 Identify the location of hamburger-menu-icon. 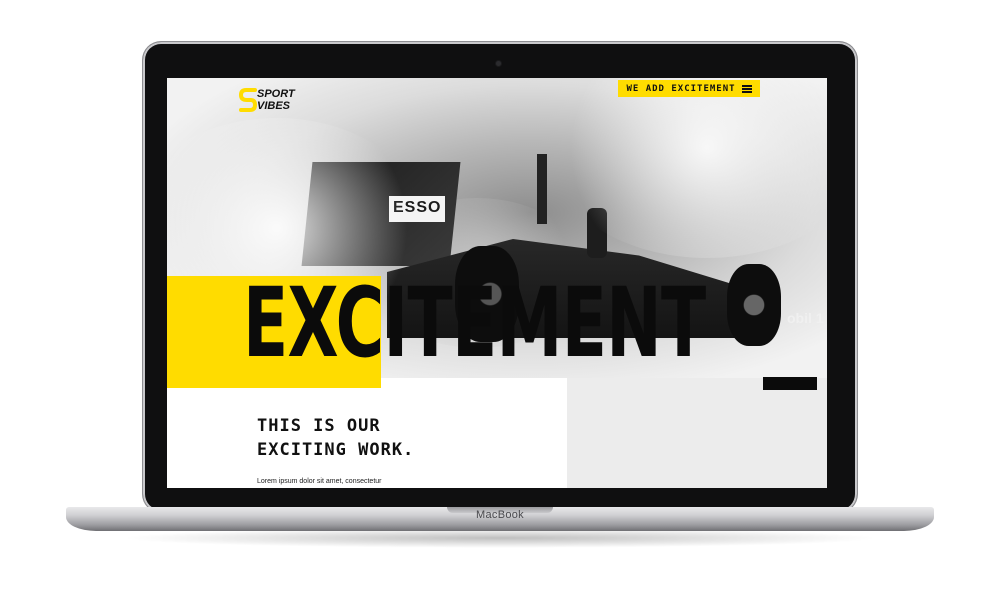
(746, 89).